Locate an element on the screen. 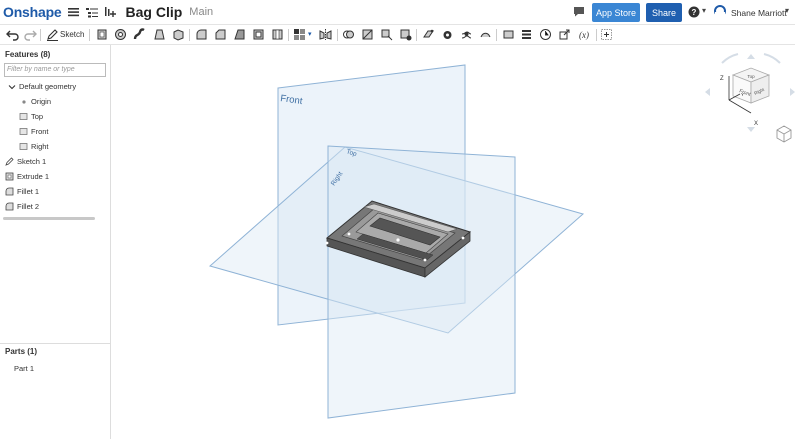 The height and width of the screenshot is (444, 795). feature-item-extrude-1: Extrude 1 is located at coordinates (27, 176).